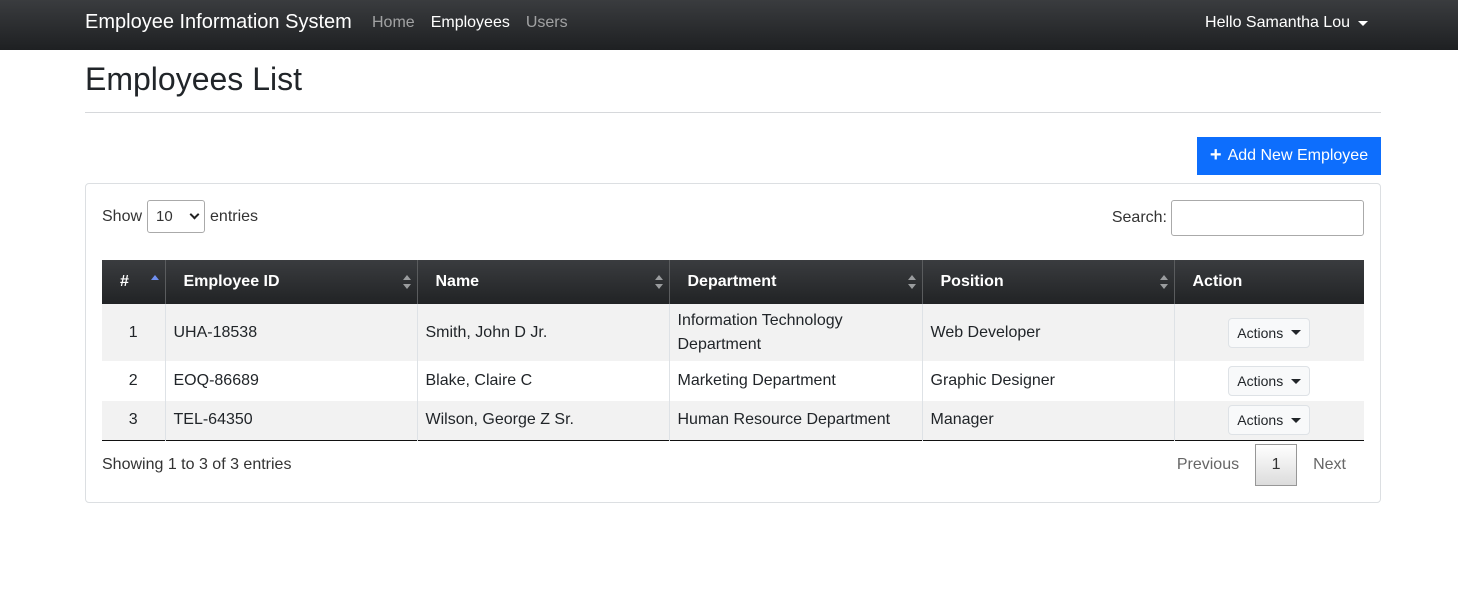 The image size is (1458, 593). I want to click on page-title: Employees List, so click(193, 79).